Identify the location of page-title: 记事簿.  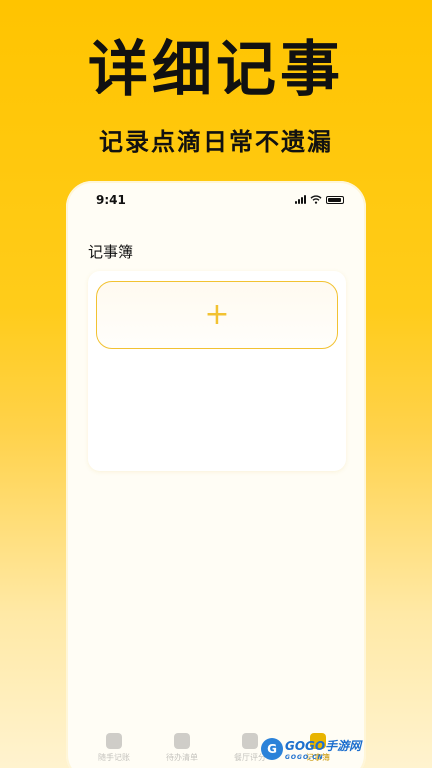
(111, 252).